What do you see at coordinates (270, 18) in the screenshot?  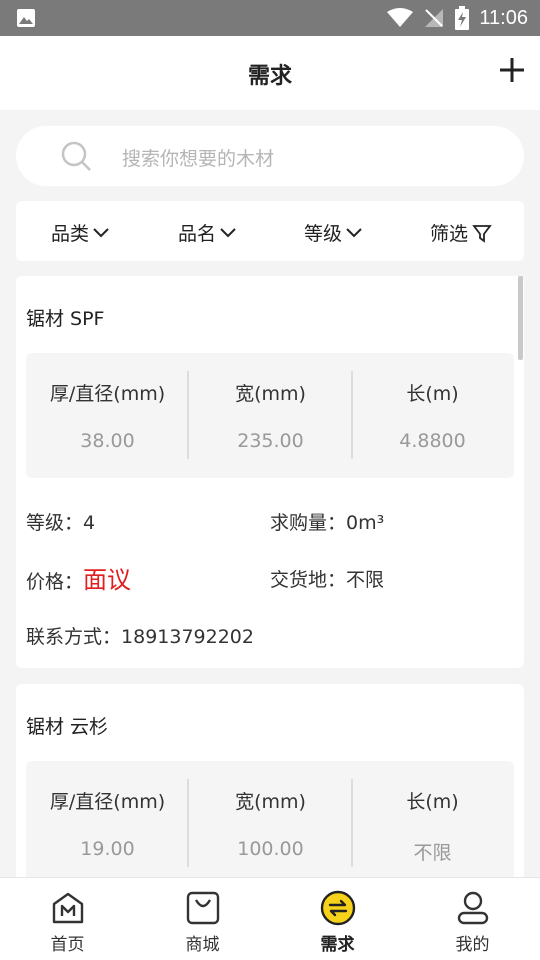 I see `status-bar: 11:06` at bounding box center [270, 18].